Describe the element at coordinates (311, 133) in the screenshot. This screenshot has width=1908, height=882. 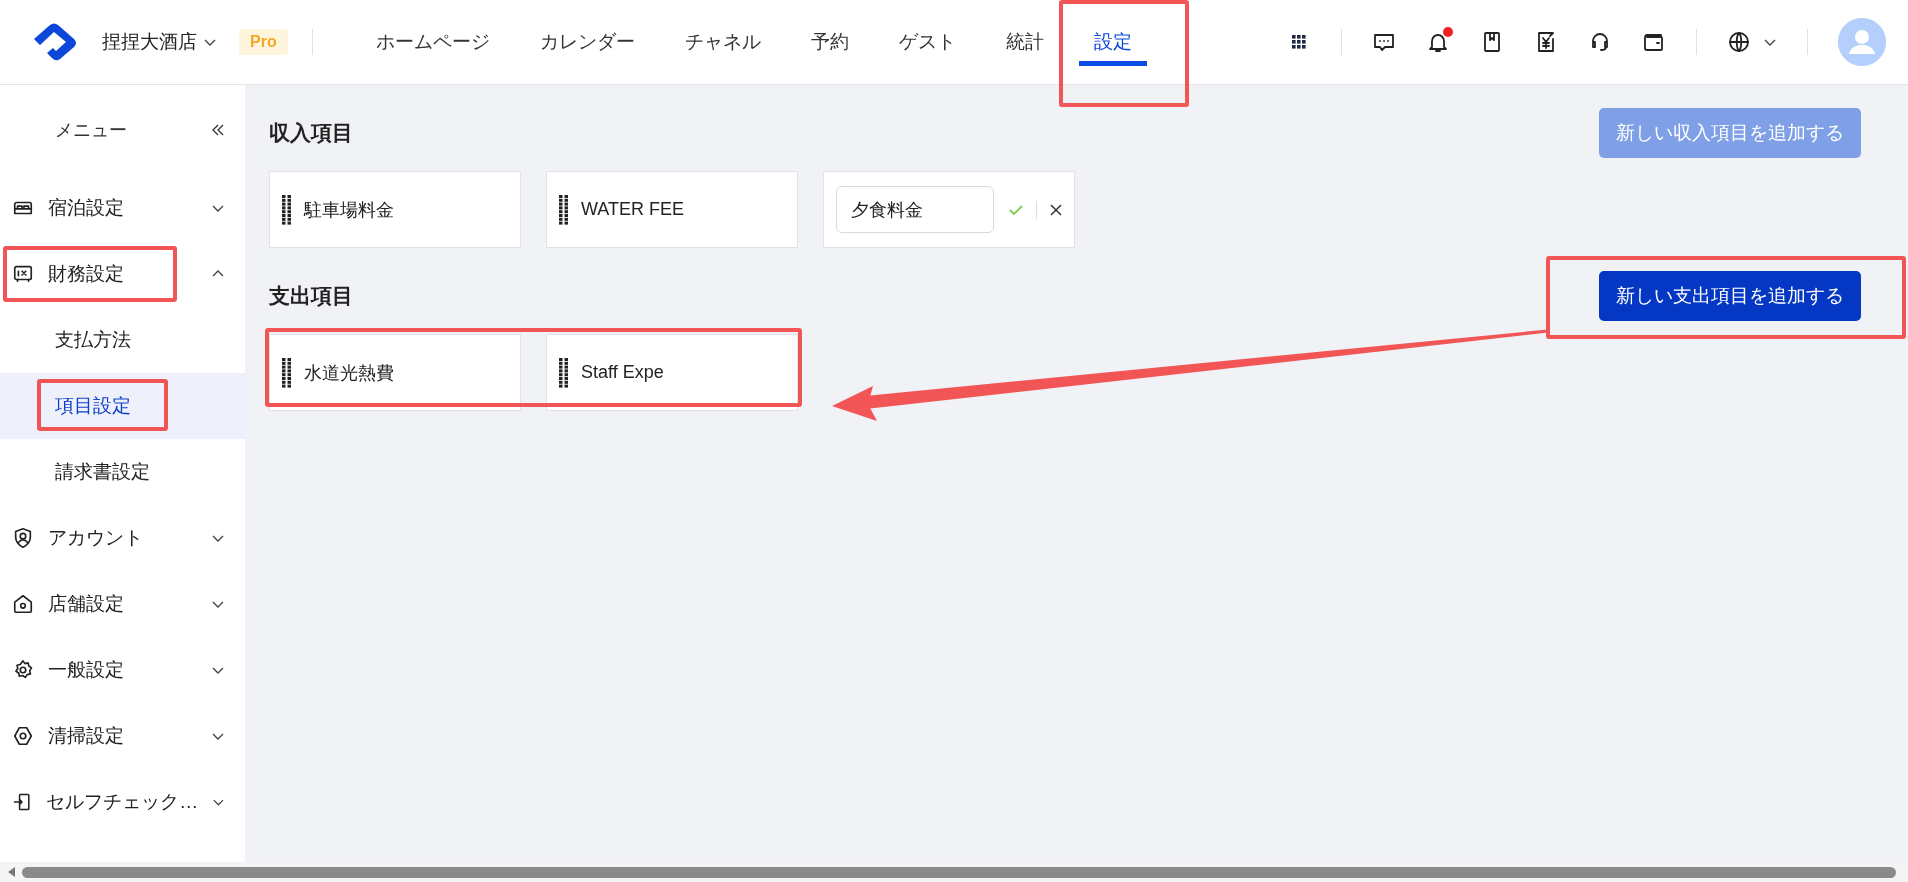
I see `section-title: 収入項目` at that location.